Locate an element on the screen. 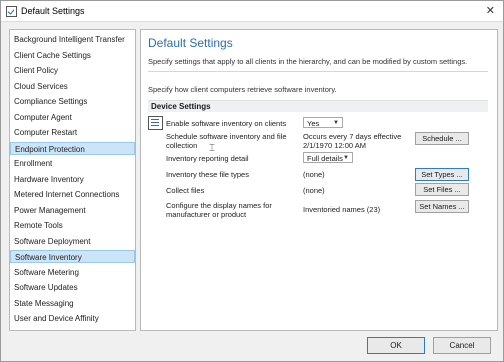 The image size is (504, 362). collect-files-value: (none) is located at coordinates (314, 190).